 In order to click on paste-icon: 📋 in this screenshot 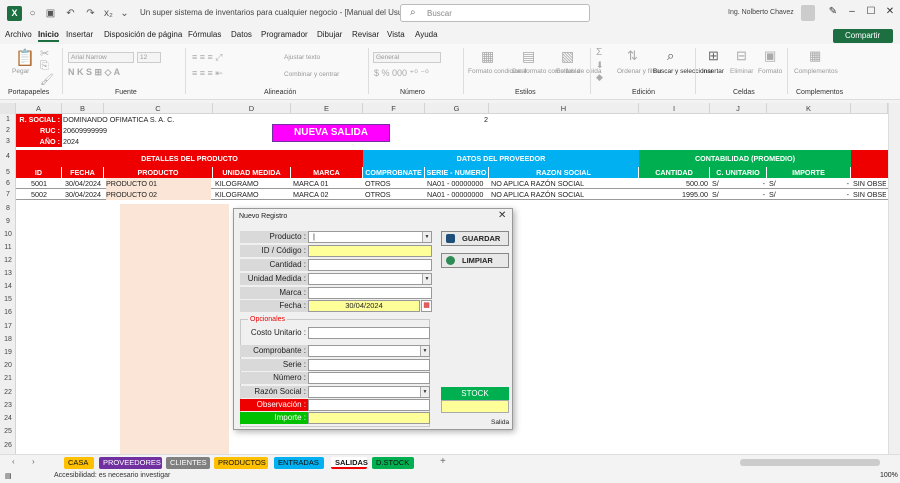, I will do `click(25, 58)`.